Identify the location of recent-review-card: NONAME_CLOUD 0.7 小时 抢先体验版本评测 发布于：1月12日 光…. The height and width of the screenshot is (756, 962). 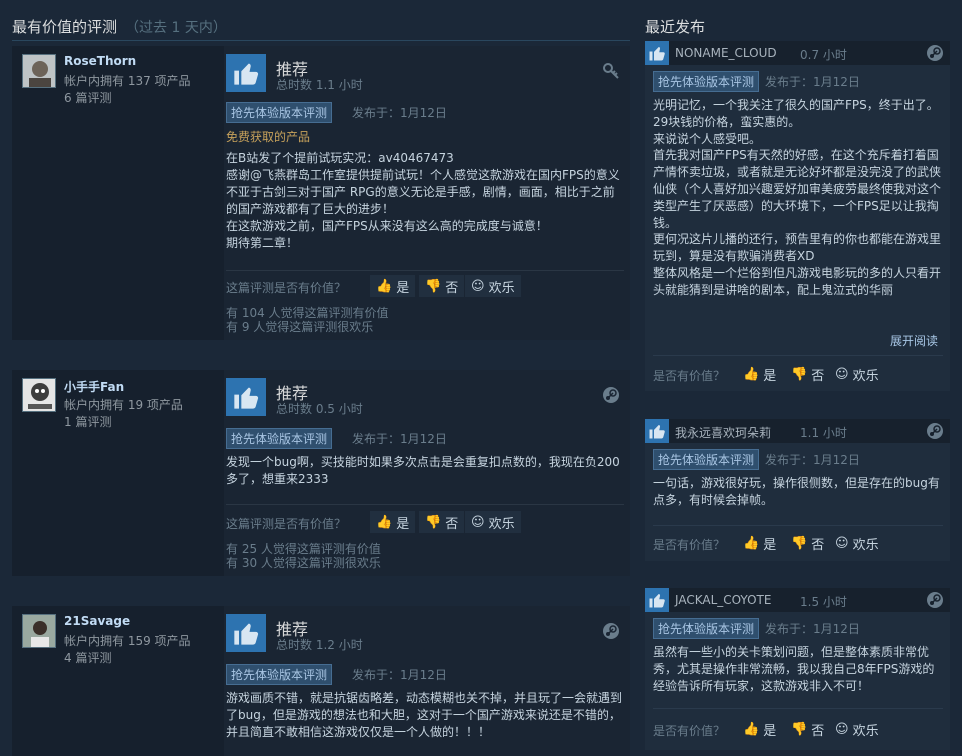
(797, 216).